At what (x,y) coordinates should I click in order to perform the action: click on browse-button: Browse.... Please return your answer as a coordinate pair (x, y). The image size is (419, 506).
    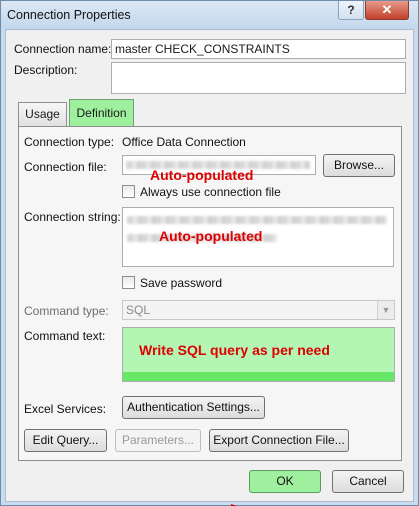
    Looking at the image, I should click on (359, 165).